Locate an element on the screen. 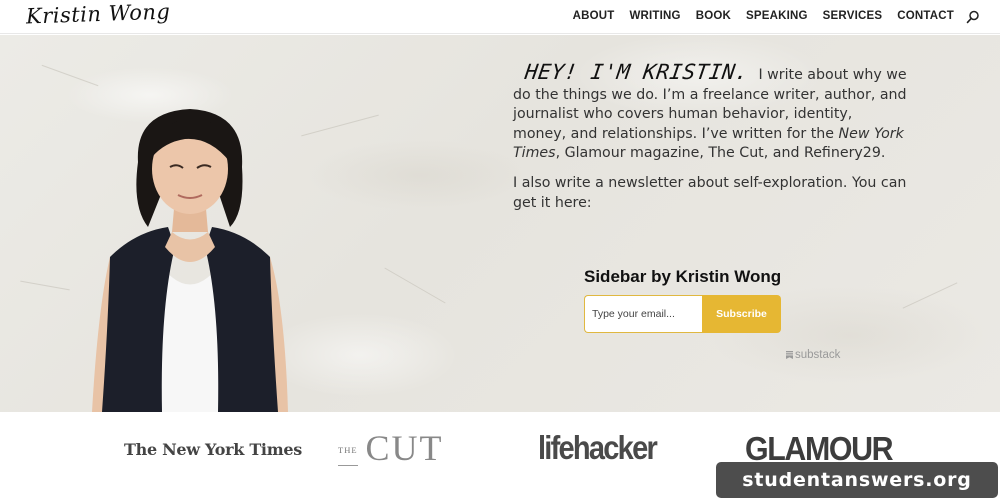 This screenshot has width=1000, height=503. portrait-photo is located at coordinates (190, 260).